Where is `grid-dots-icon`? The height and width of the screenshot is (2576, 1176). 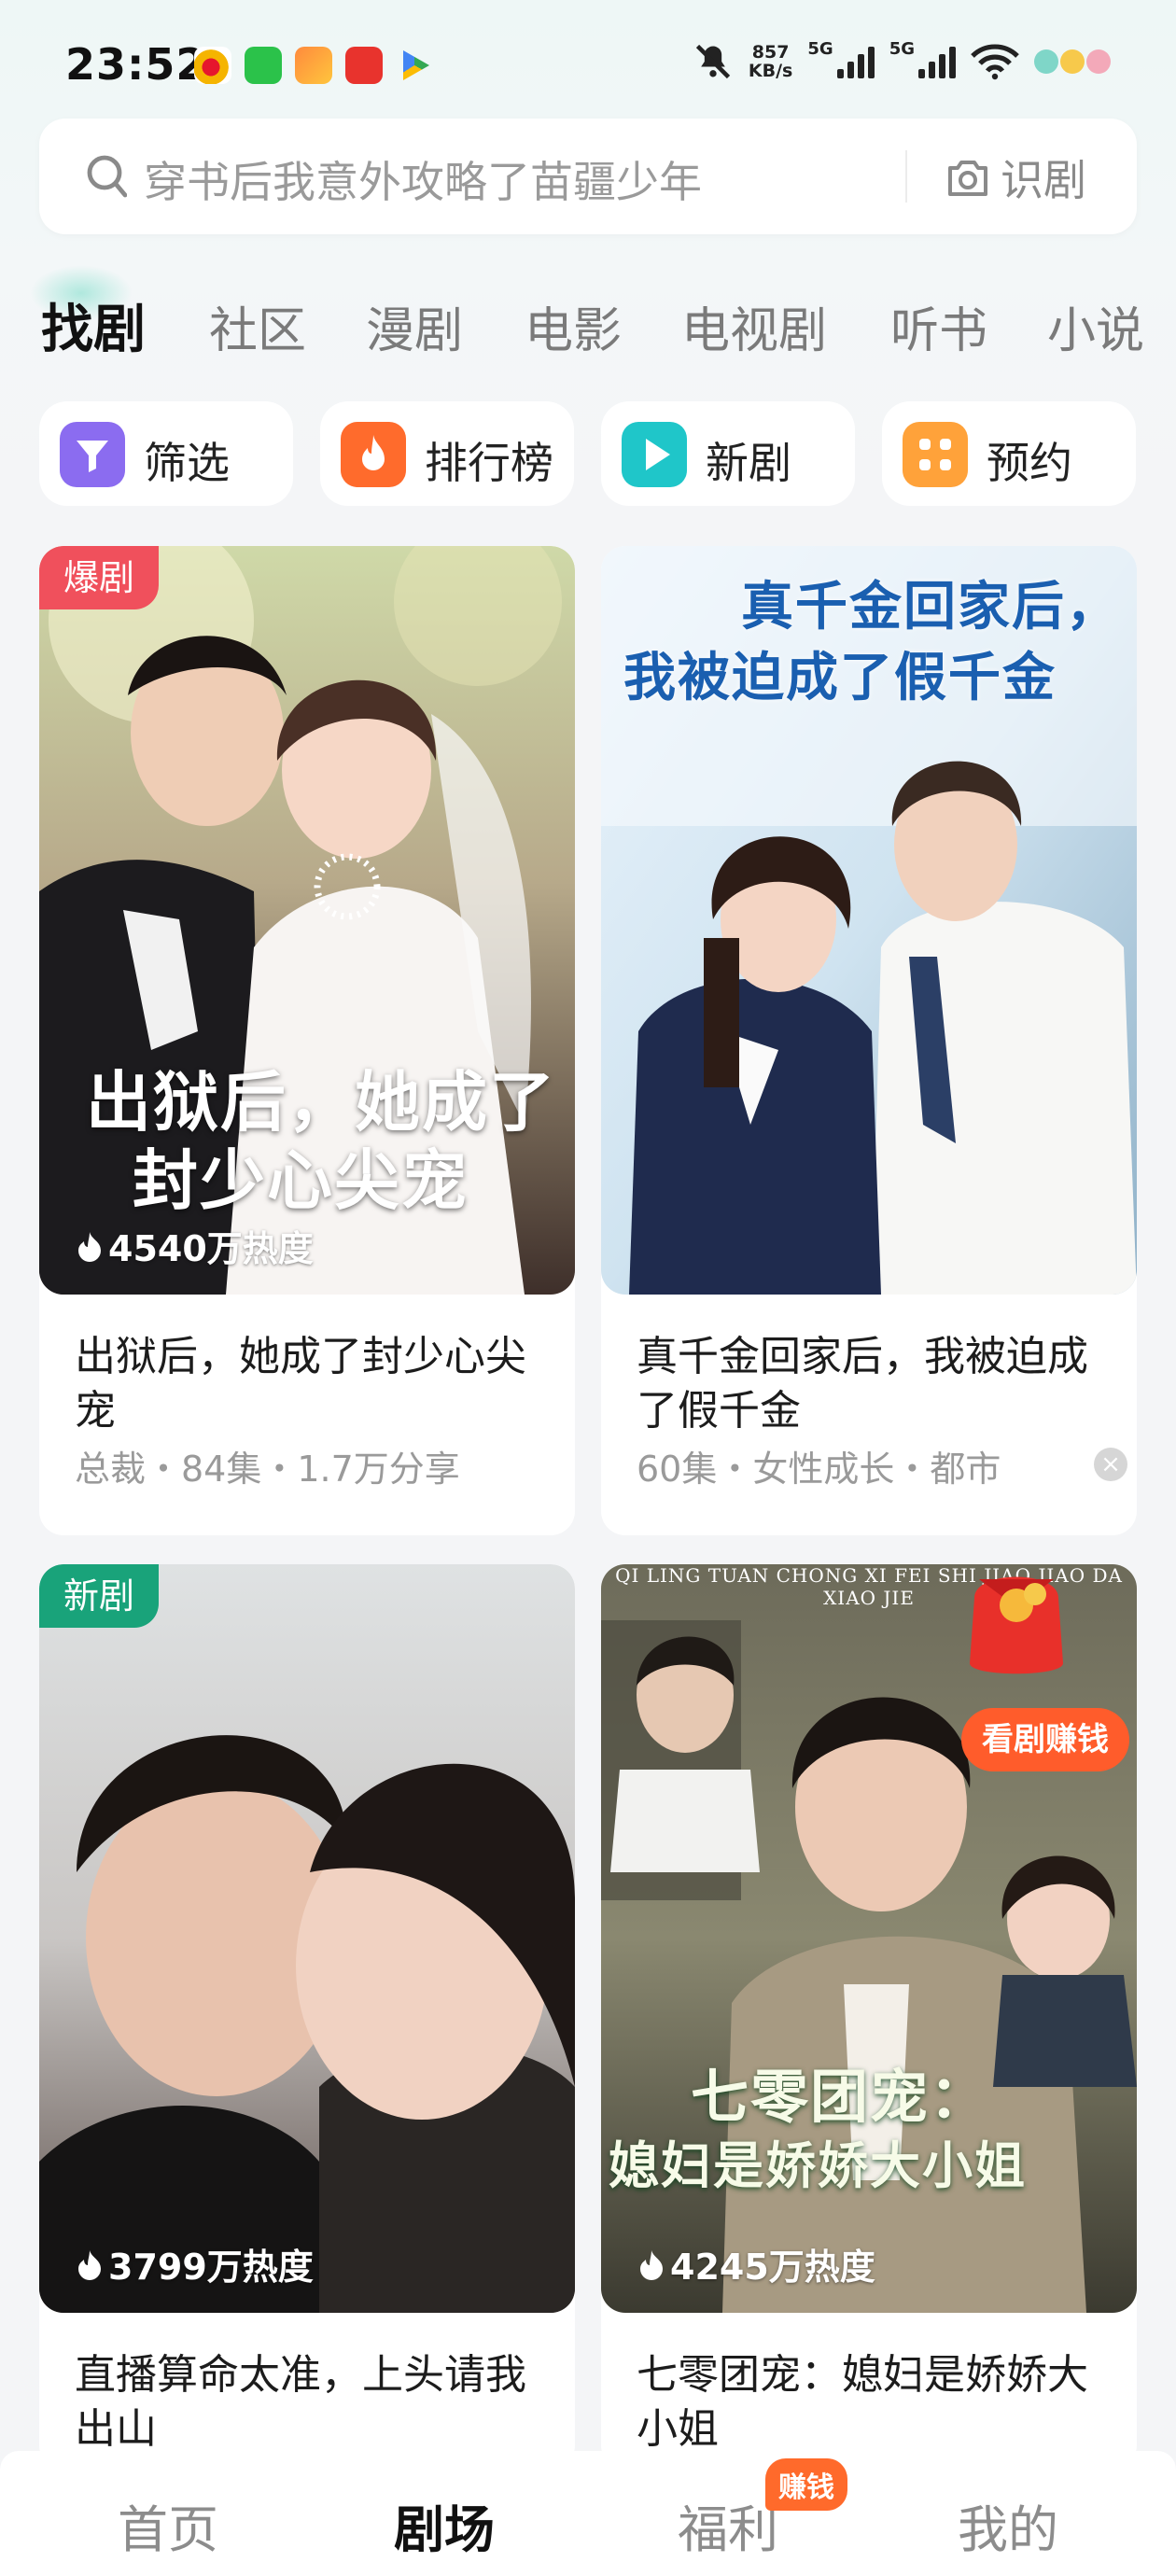 grid-dots-icon is located at coordinates (935, 454).